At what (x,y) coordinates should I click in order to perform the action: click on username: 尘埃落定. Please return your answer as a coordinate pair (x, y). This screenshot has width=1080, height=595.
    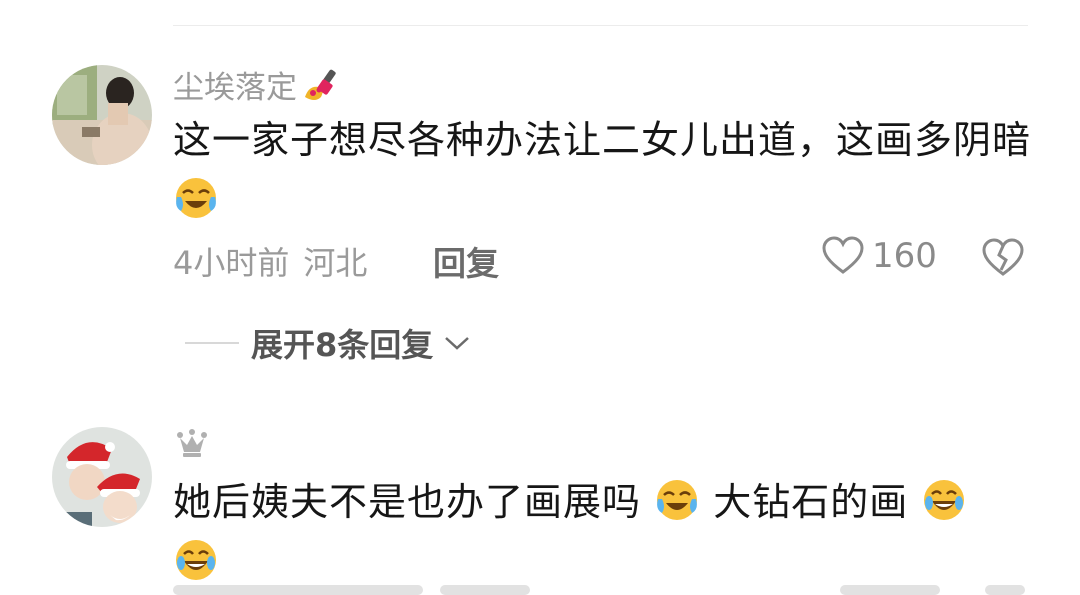
    Looking at the image, I should click on (258, 84).